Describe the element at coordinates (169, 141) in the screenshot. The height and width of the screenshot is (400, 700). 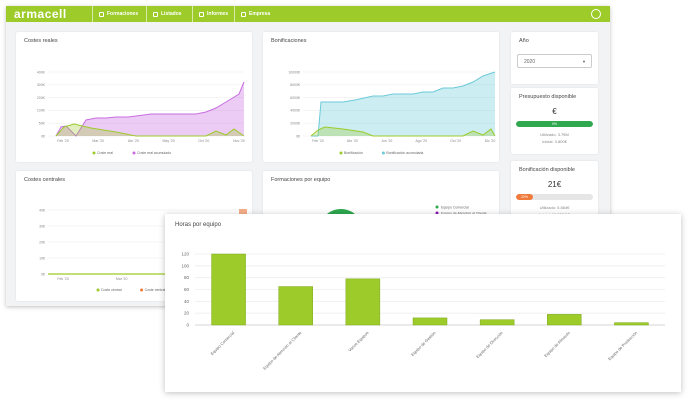
I see `x-tick-label: May '20` at that location.